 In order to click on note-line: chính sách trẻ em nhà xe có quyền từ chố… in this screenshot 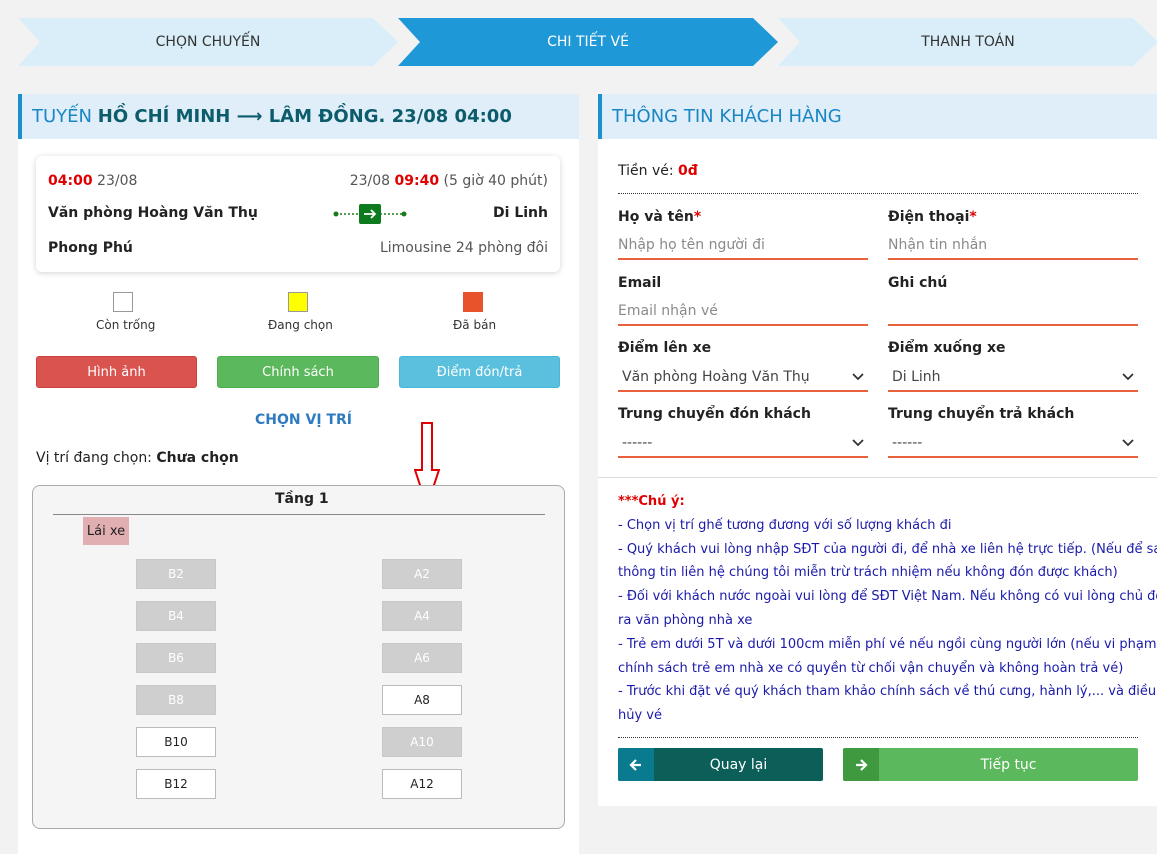, I will do `click(871, 668)`.